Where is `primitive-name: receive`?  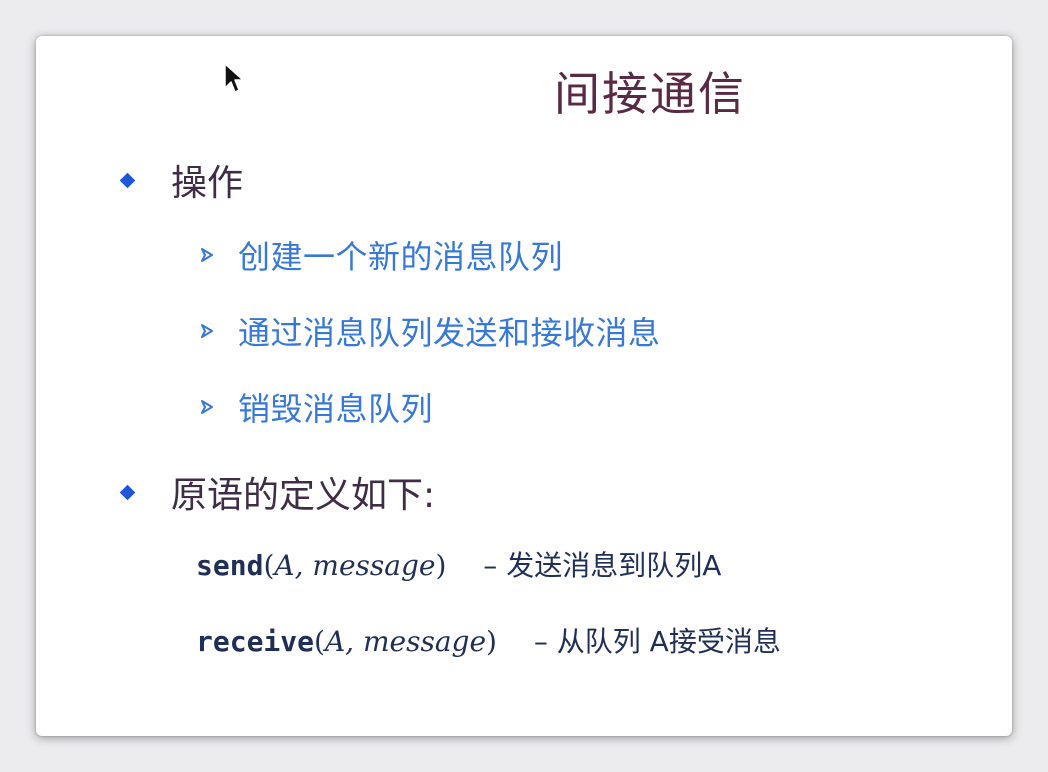
primitive-name: receive is located at coordinates (255, 641).